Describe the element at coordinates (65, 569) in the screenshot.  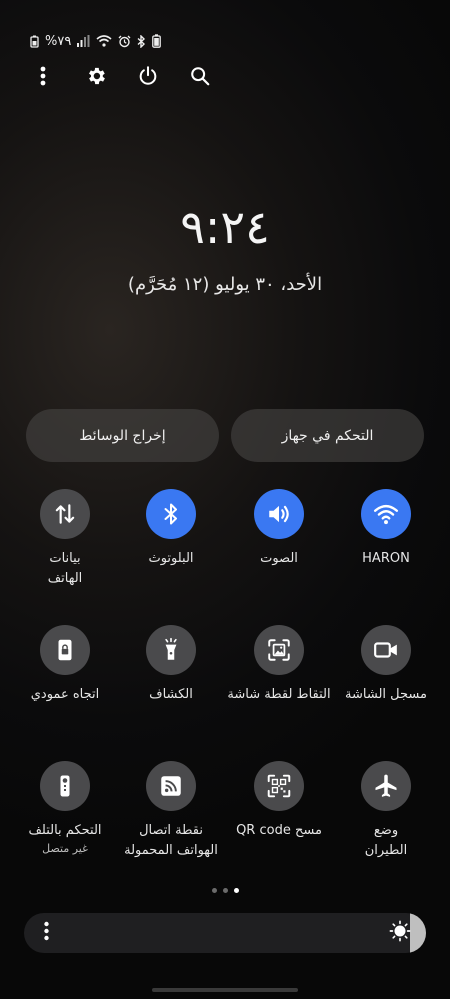
I see `tile-label: بيانات الهاتف` at that location.